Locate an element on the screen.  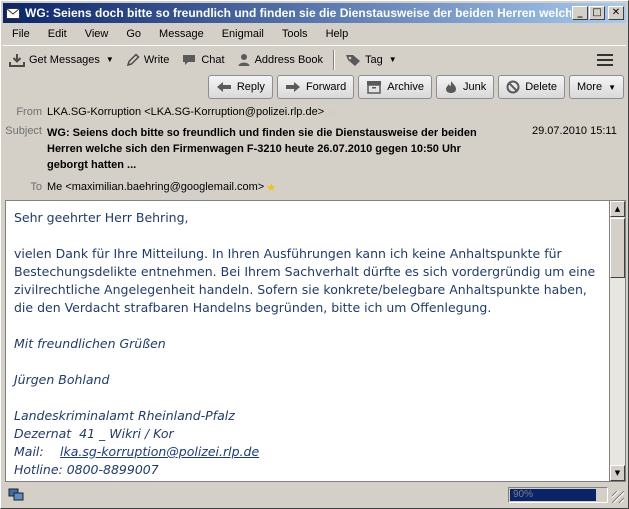
get-messages-label: Get Messages is located at coordinates (64, 59).